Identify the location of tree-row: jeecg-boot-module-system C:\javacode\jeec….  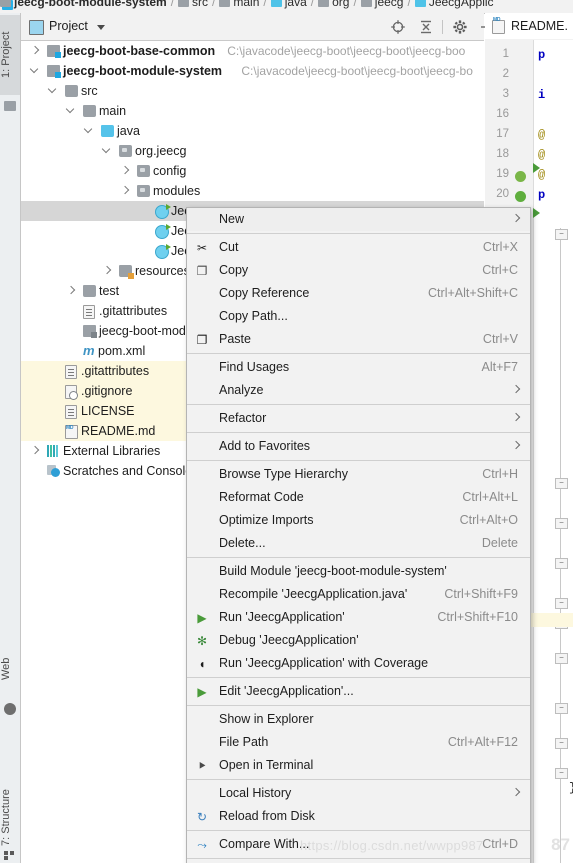
(252, 71).